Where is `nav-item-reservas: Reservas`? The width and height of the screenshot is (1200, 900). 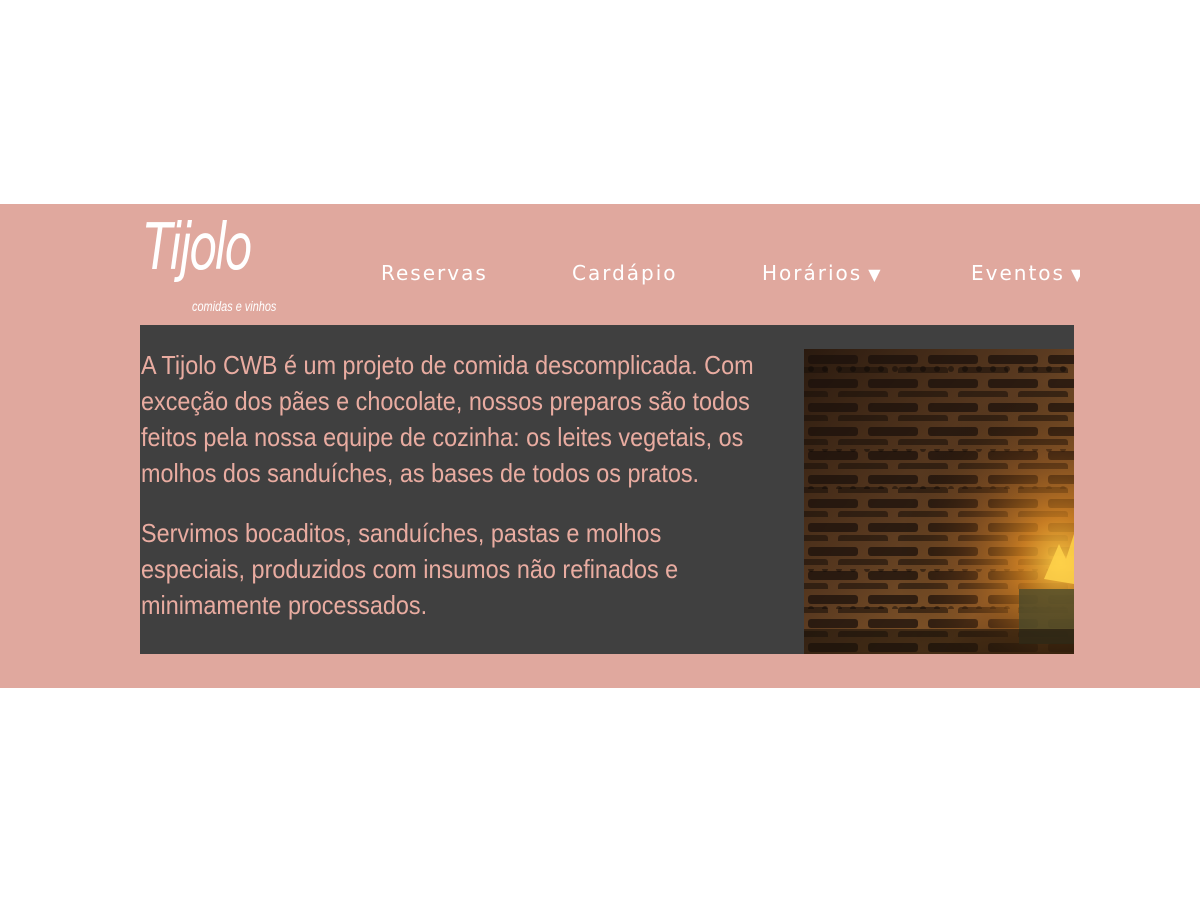 nav-item-reservas: Reservas is located at coordinates (434, 273).